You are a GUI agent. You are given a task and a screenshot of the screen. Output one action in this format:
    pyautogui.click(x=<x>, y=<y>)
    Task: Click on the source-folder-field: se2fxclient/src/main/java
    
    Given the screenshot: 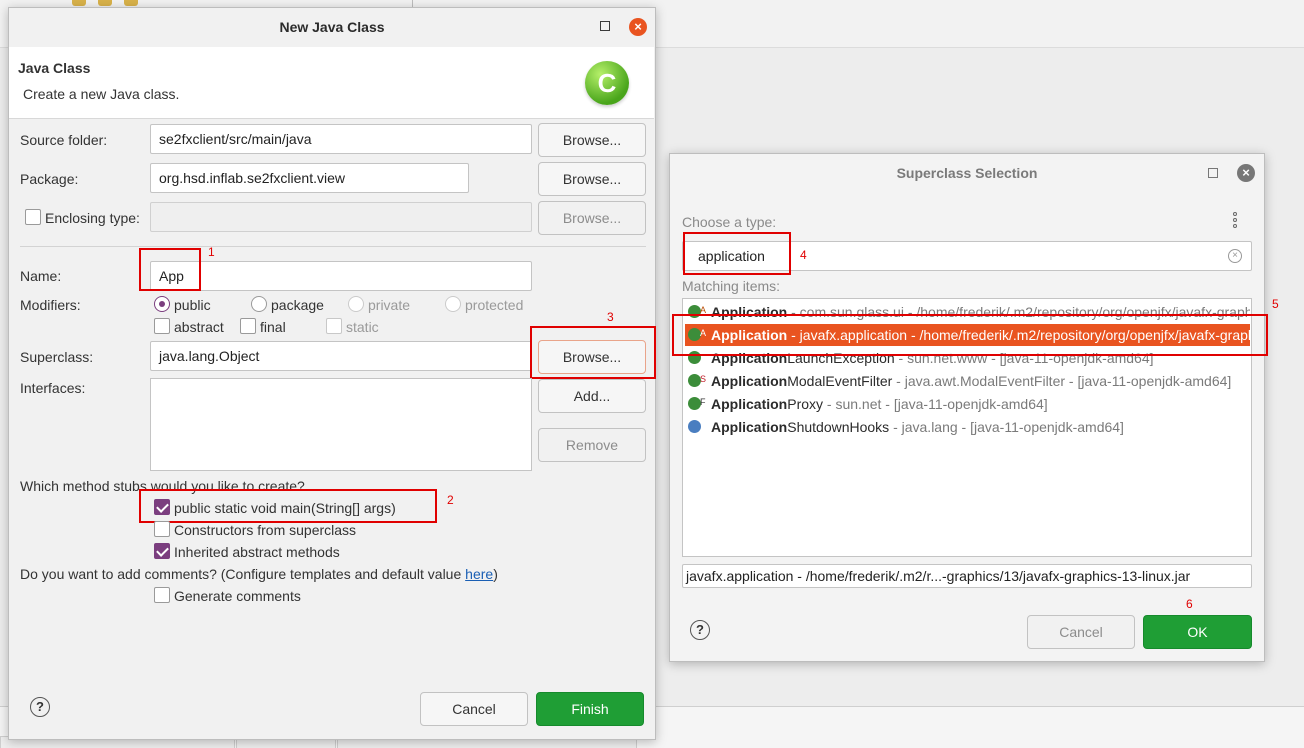 What is the action you would take?
    pyautogui.click(x=341, y=139)
    